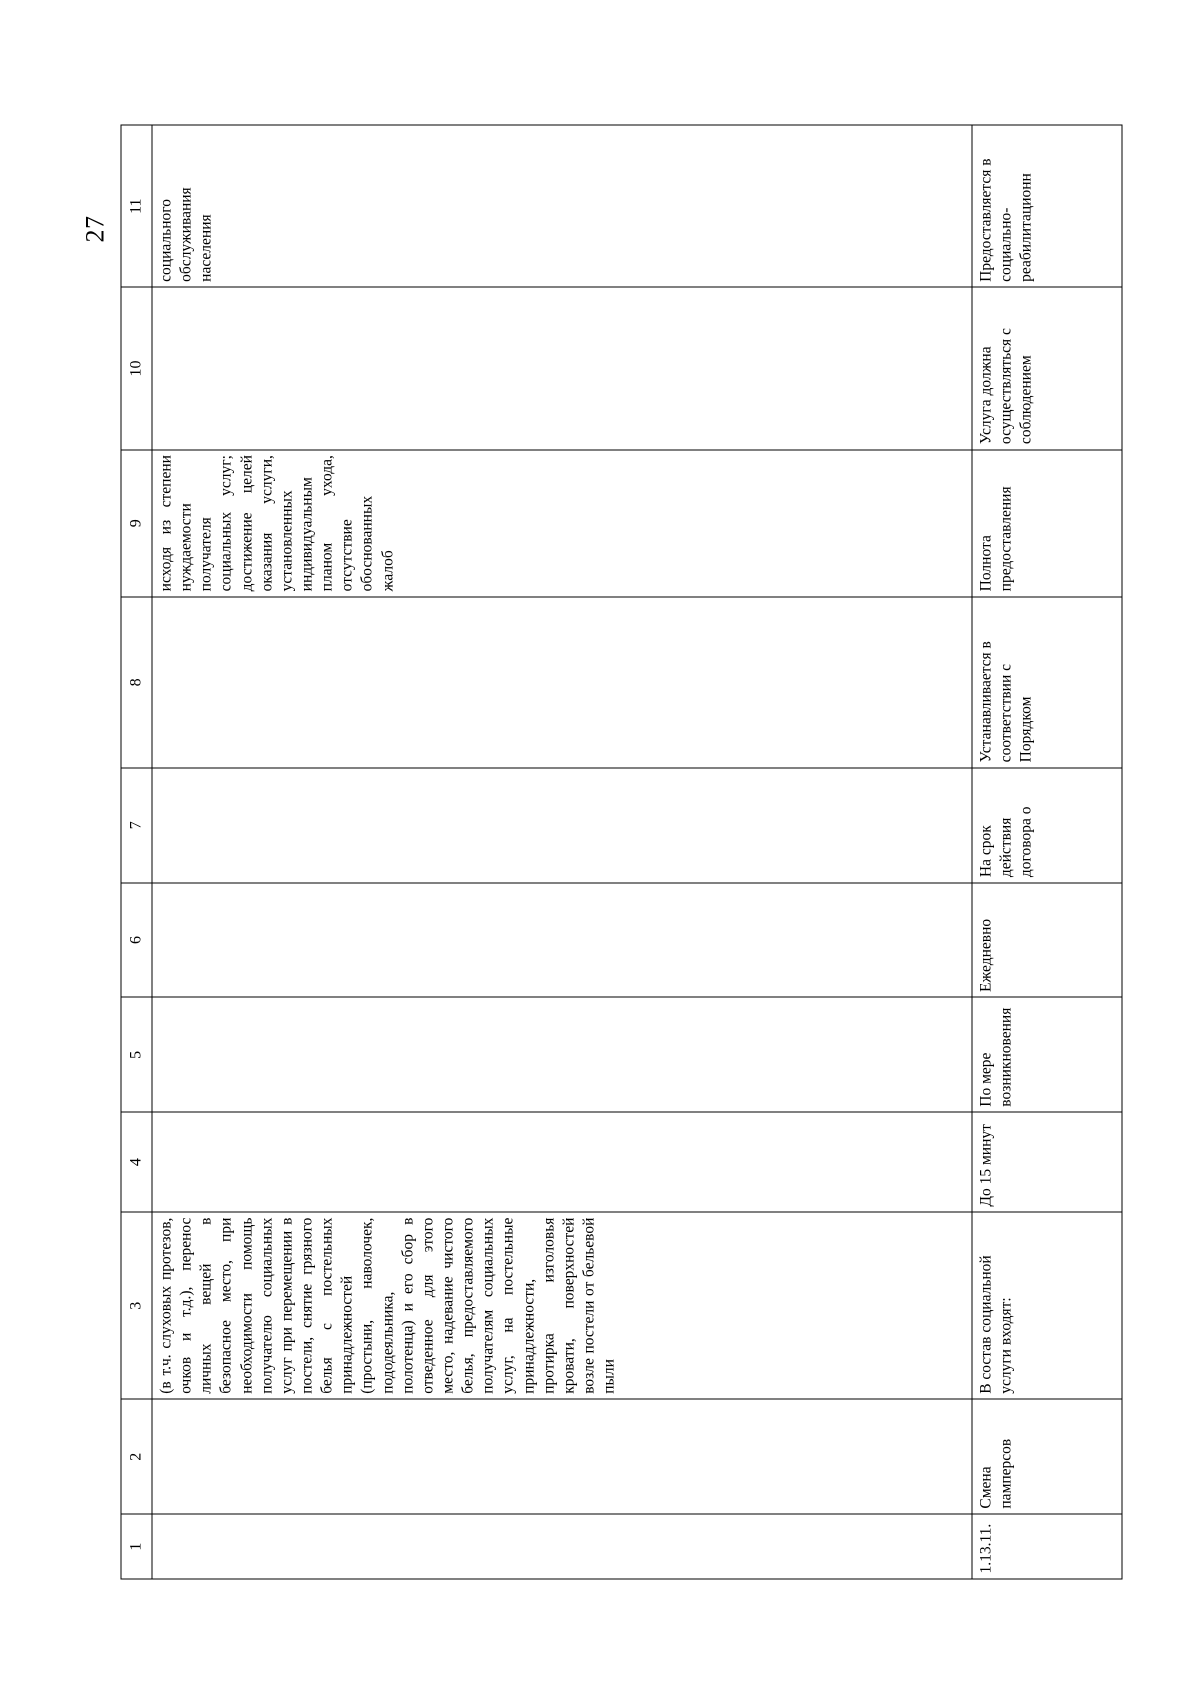  I want to click on column-number-7: 7, so click(136, 825).